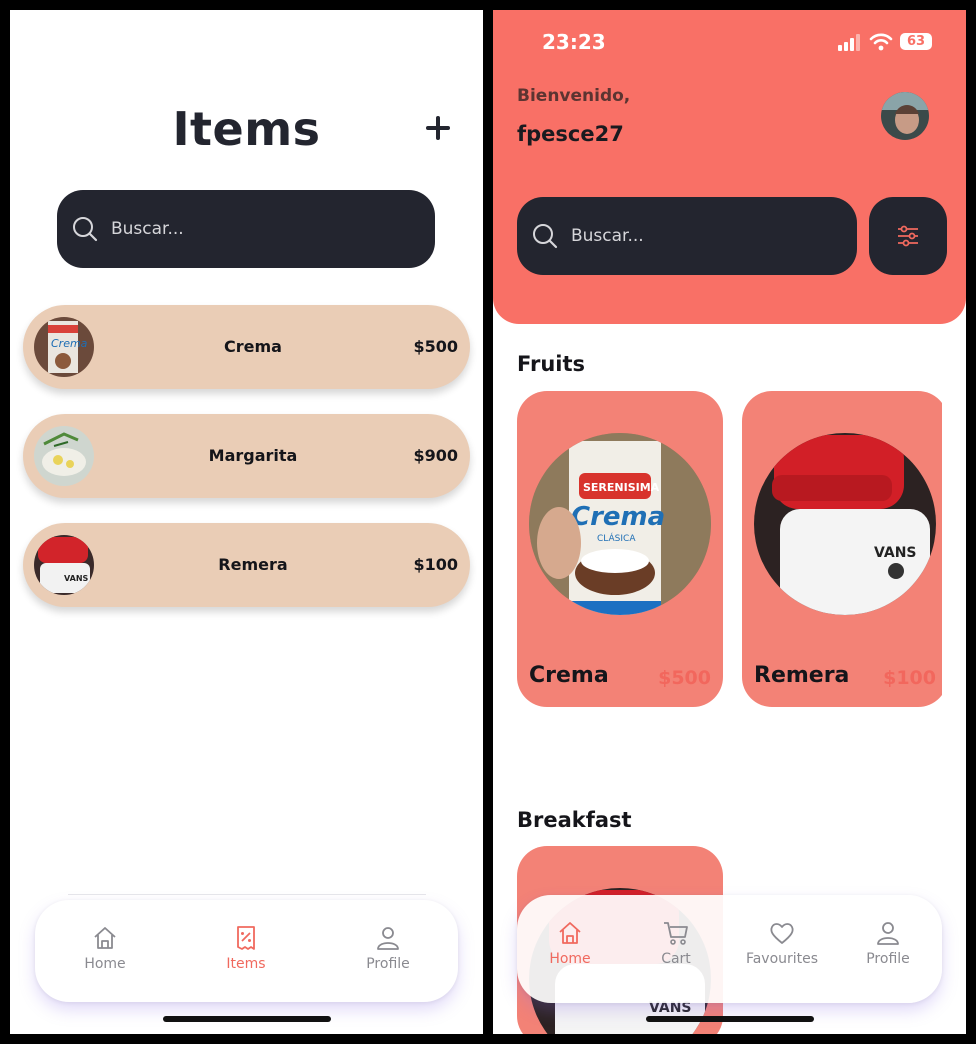  What do you see at coordinates (881, 42) in the screenshot?
I see `wifi-icon` at bounding box center [881, 42].